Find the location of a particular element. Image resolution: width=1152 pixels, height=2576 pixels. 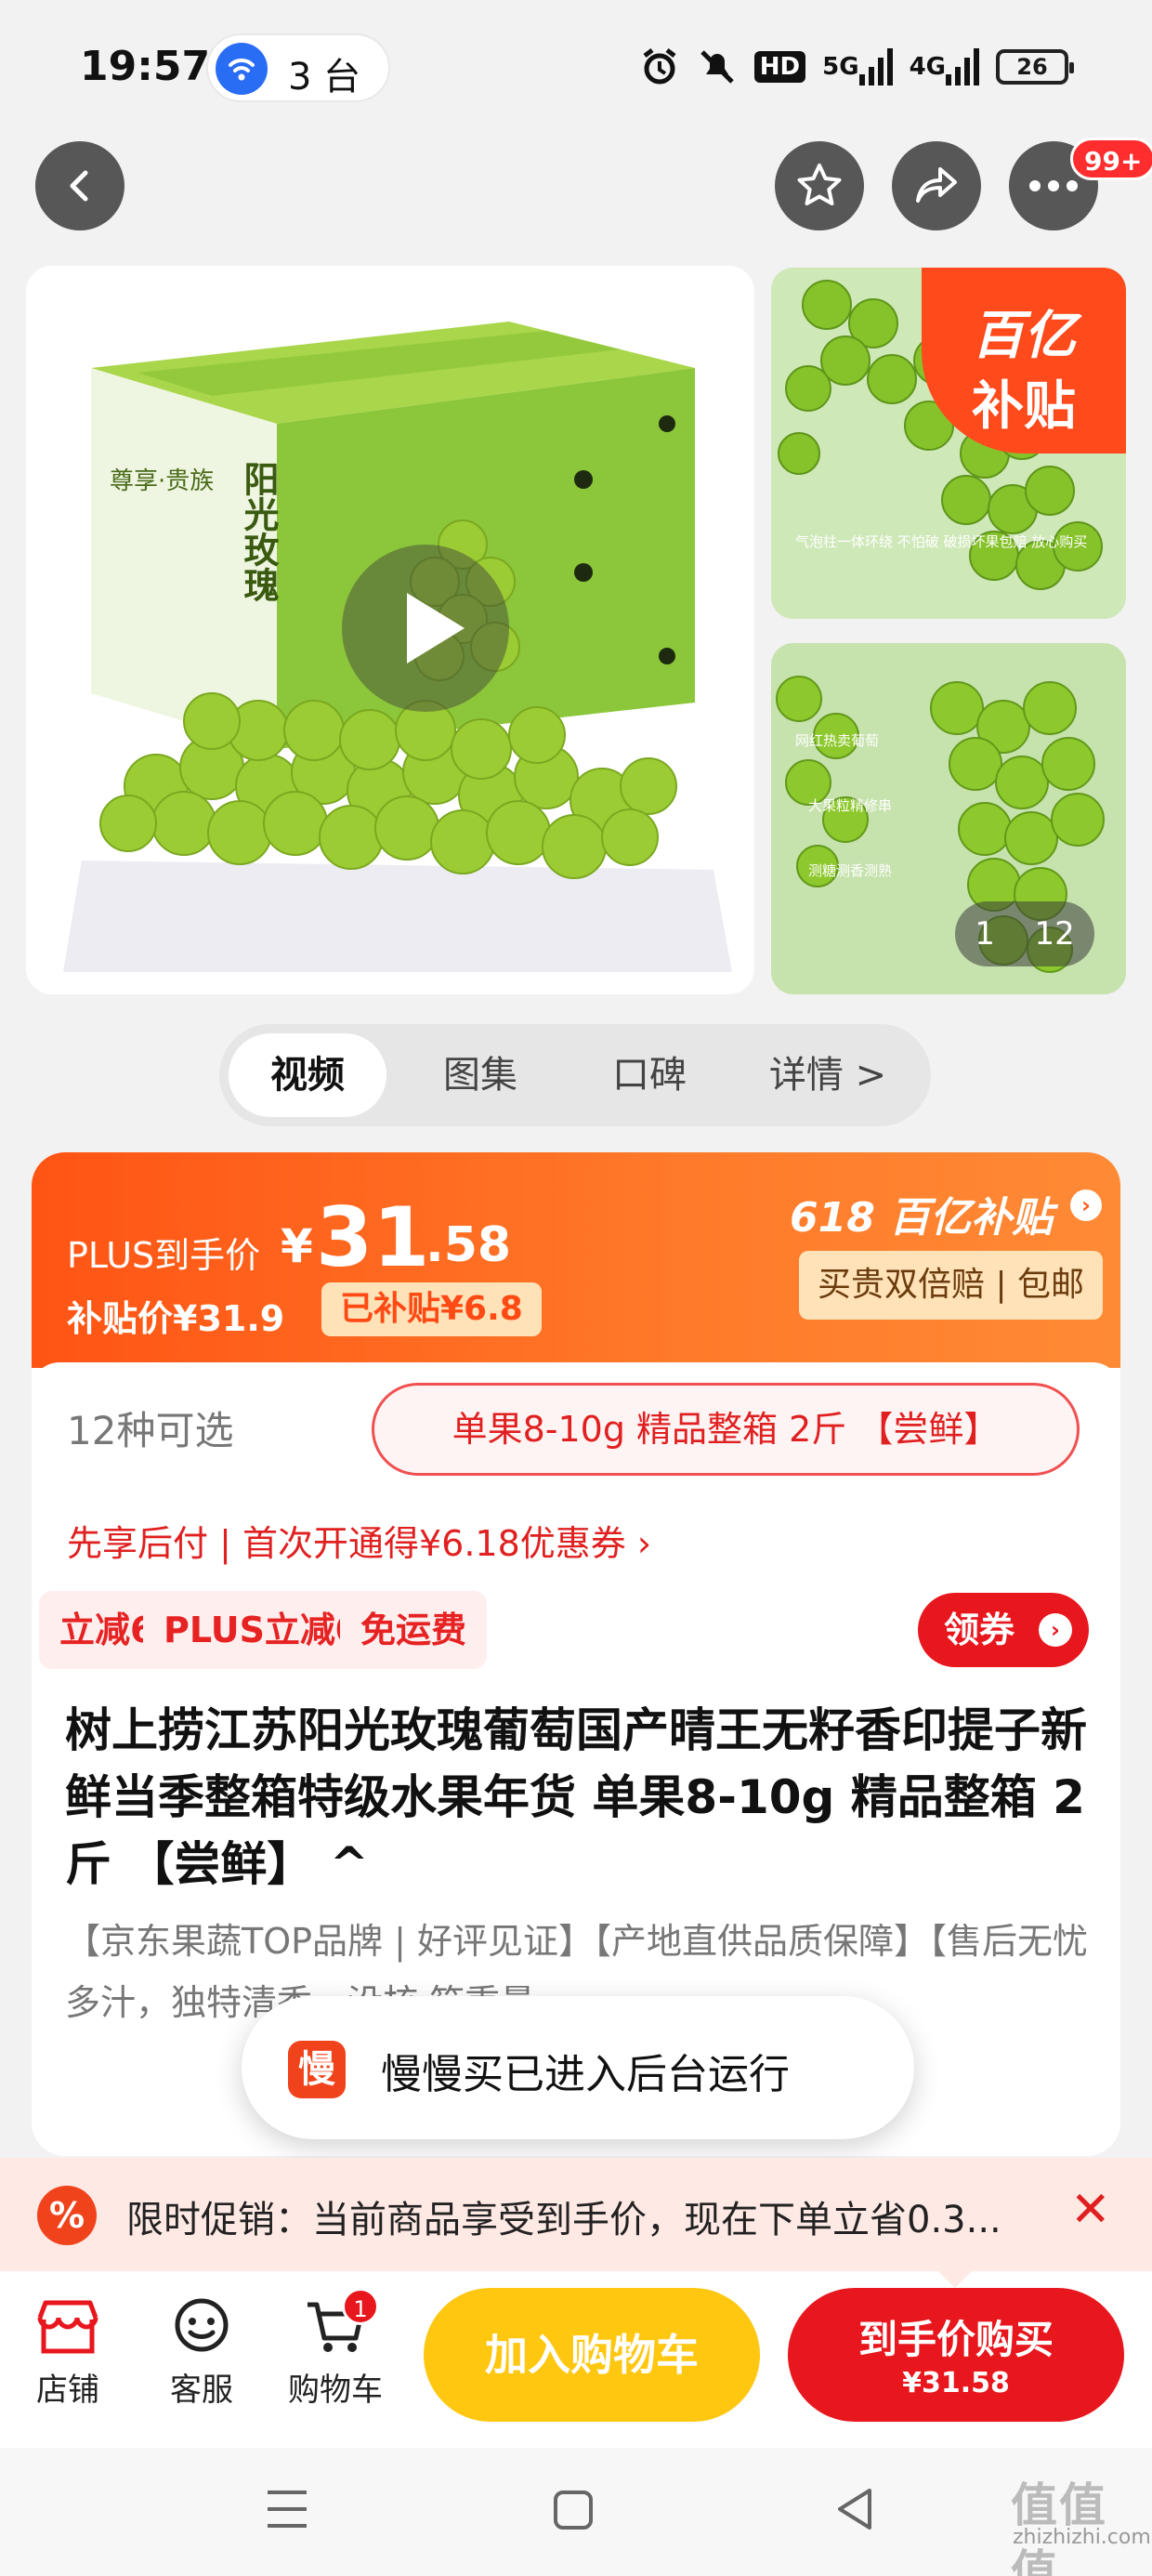

selected-variant-chip: 单果8-10g 精品整箱 2斤 【尝鲜】 is located at coordinates (726, 1429).